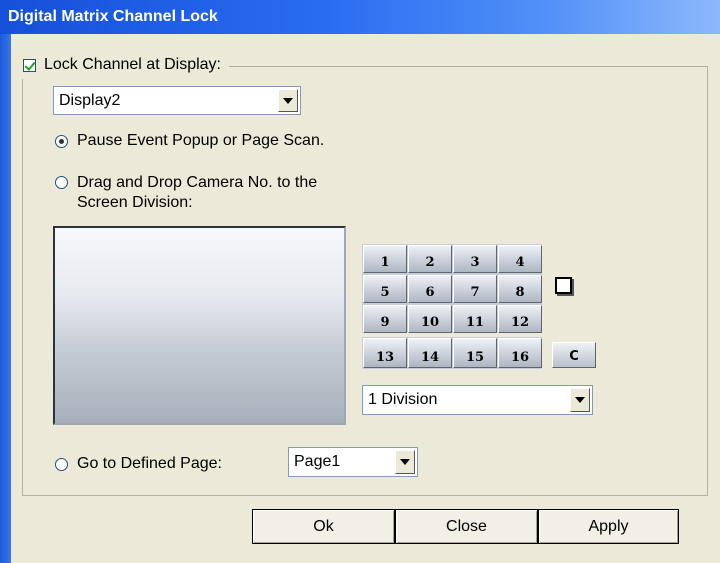  I want to click on camera-button: 7, so click(475, 289).